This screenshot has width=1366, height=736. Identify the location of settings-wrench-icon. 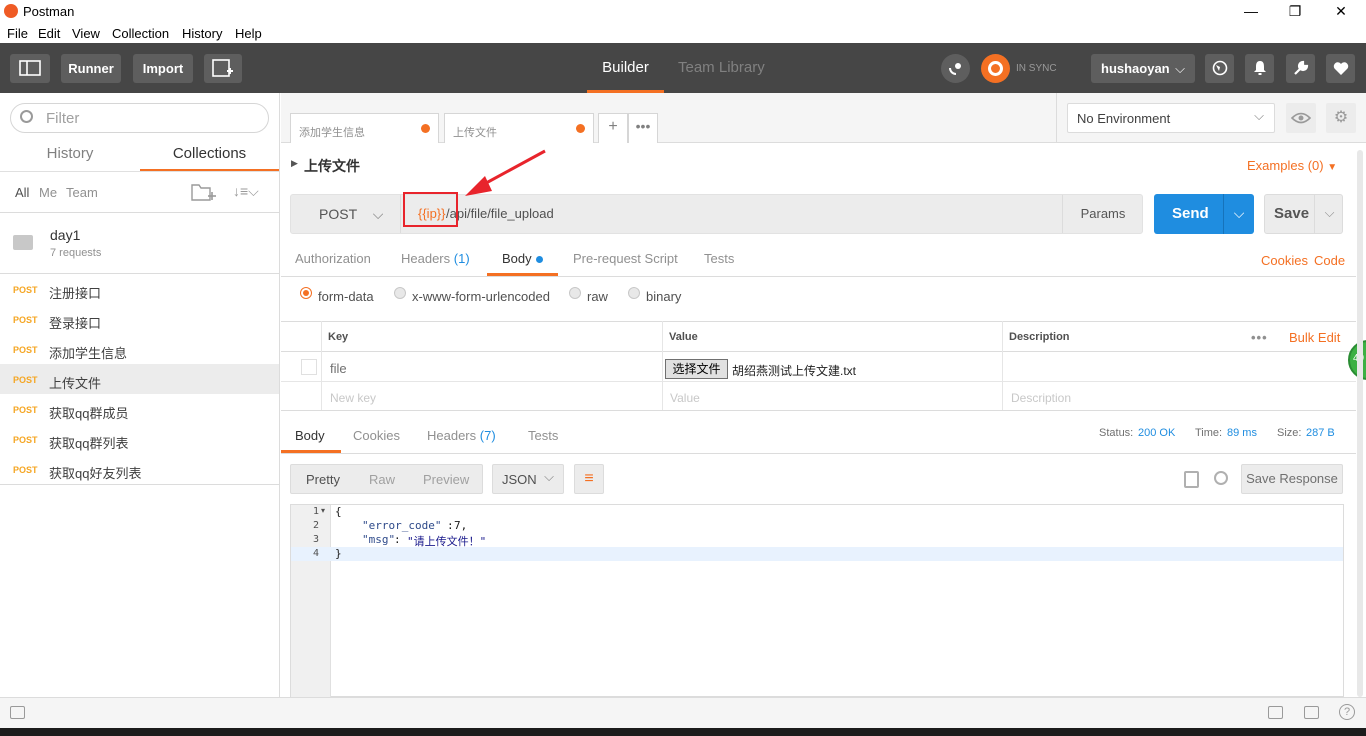
(1300, 68).